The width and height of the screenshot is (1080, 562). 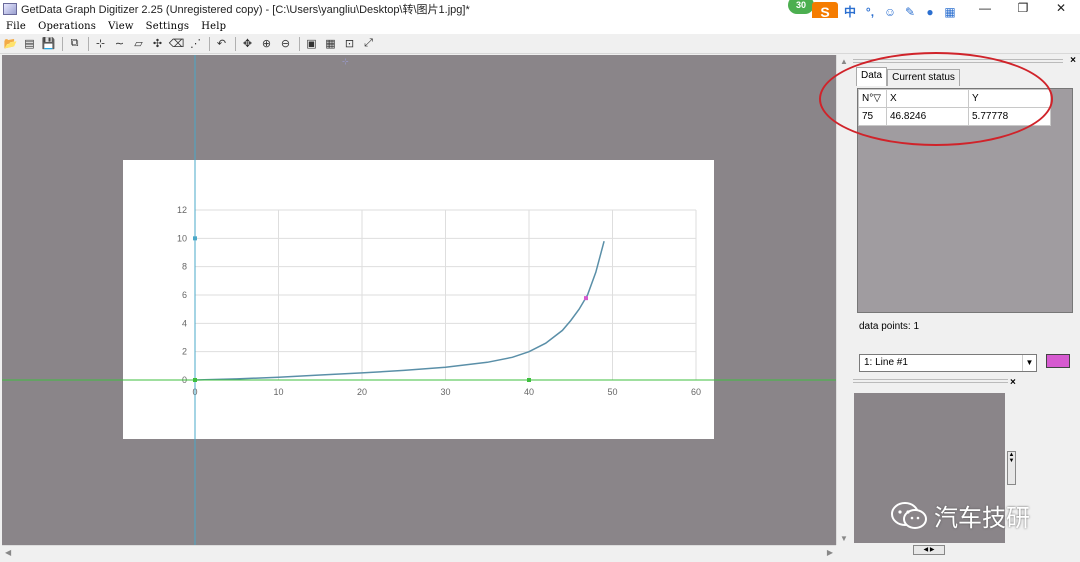 I want to click on y-tick-label: 12, so click(x=182, y=210).